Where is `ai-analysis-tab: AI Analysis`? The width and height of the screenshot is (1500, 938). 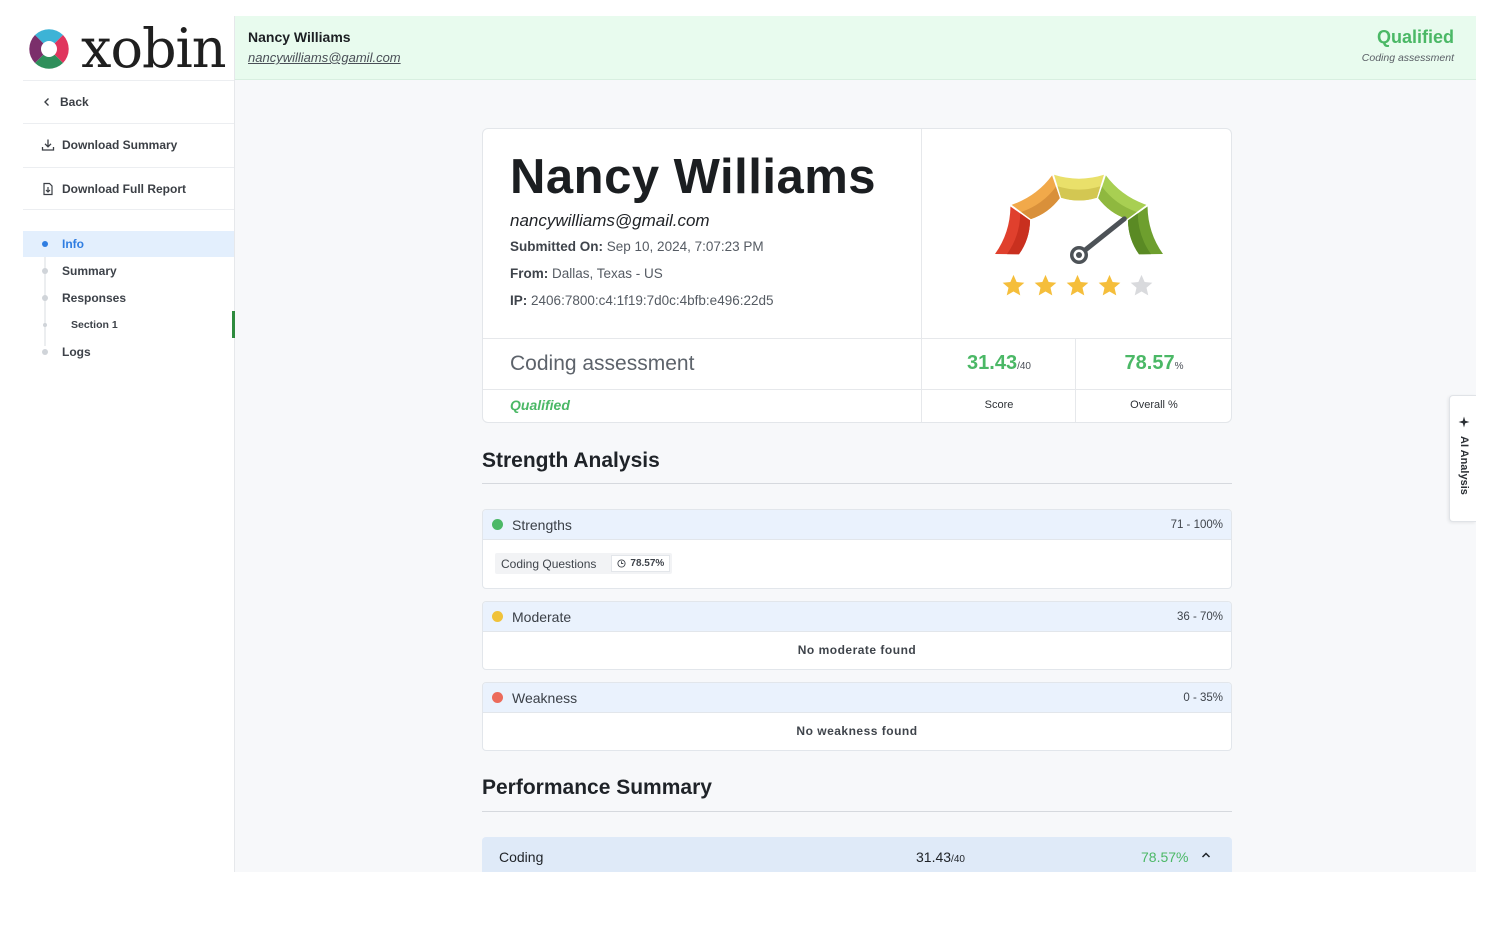 ai-analysis-tab: AI Analysis is located at coordinates (1462, 458).